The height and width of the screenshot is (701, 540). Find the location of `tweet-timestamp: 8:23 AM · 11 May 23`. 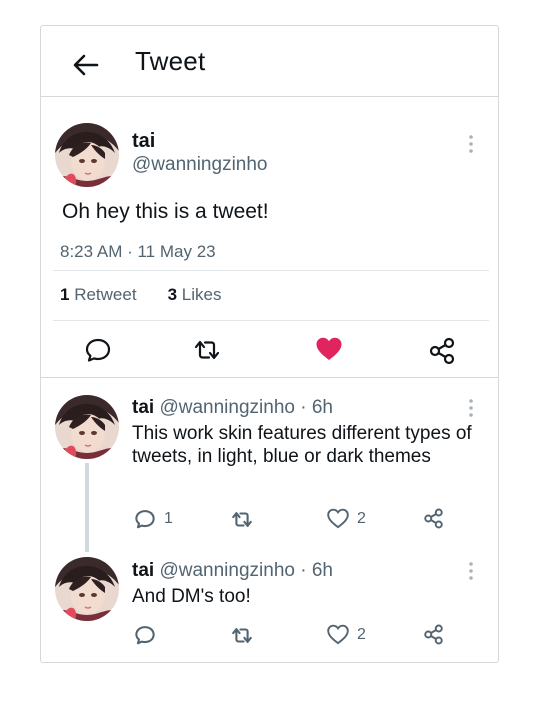

tweet-timestamp: 8:23 AM · 11 May 23 is located at coordinates (138, 252).